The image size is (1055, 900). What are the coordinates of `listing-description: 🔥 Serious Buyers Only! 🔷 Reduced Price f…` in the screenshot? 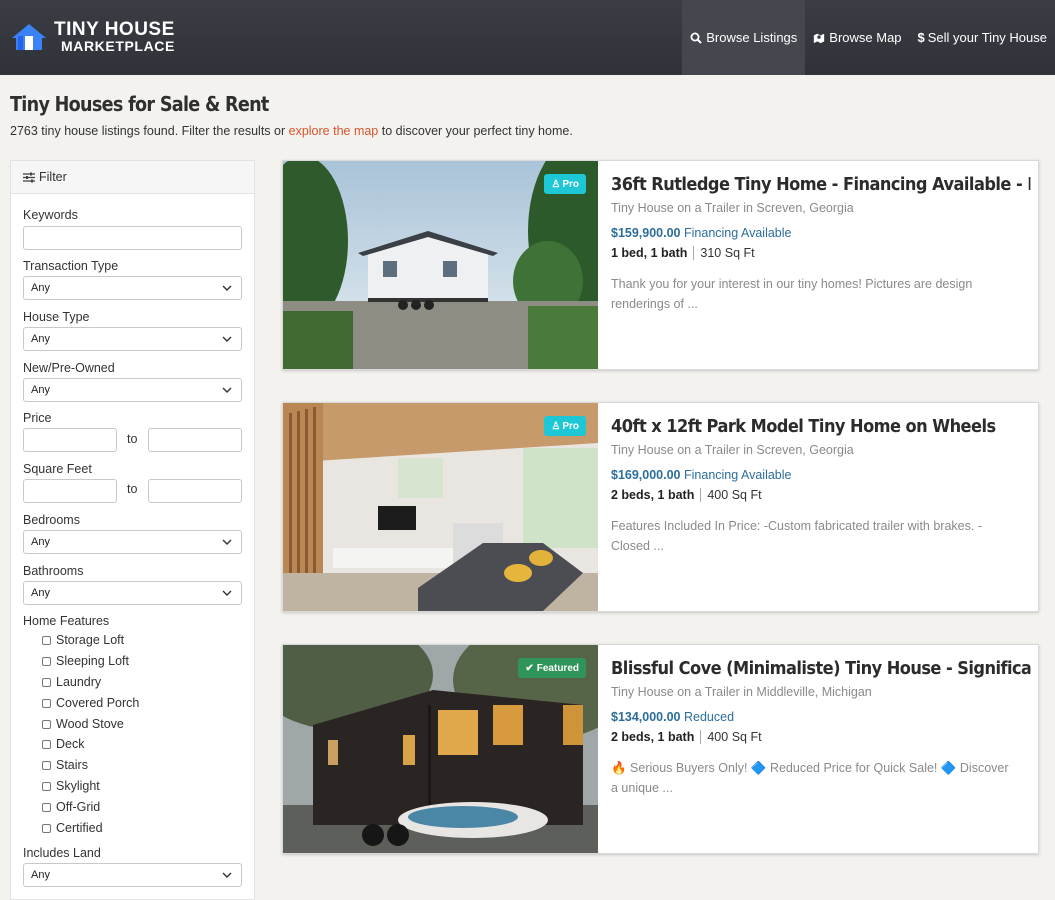 It's located at (810, 778).